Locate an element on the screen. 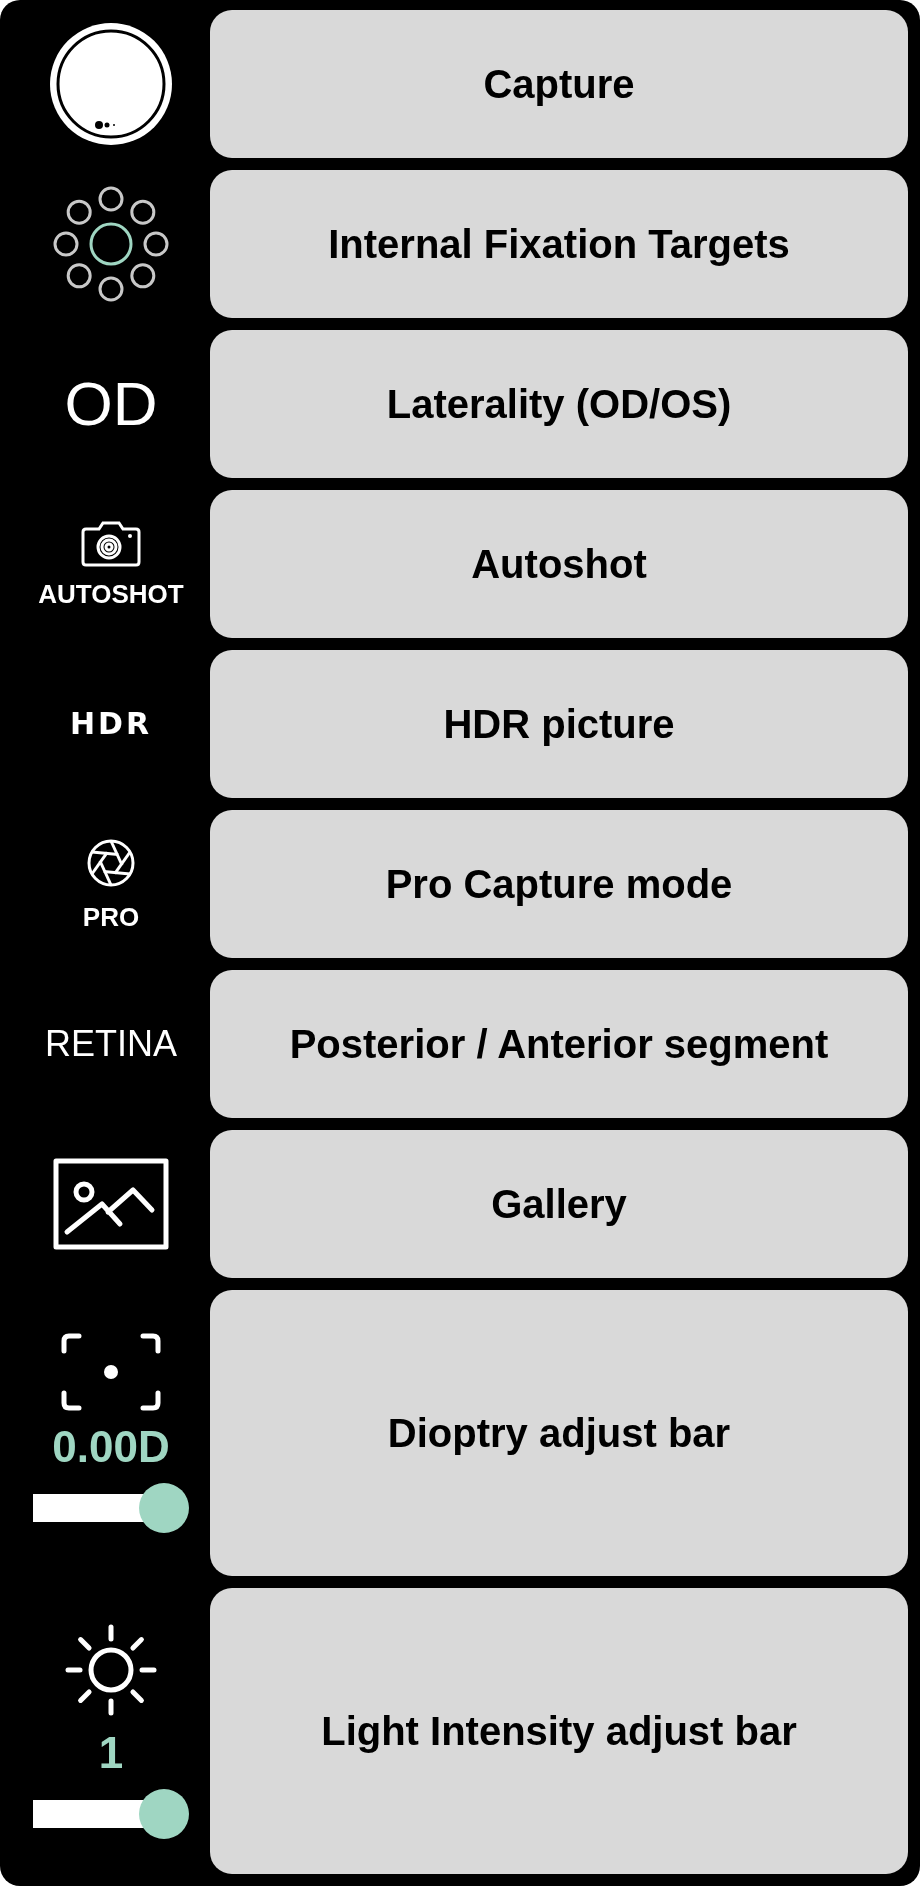  focus-icon is located at coordinates (111, 1372).